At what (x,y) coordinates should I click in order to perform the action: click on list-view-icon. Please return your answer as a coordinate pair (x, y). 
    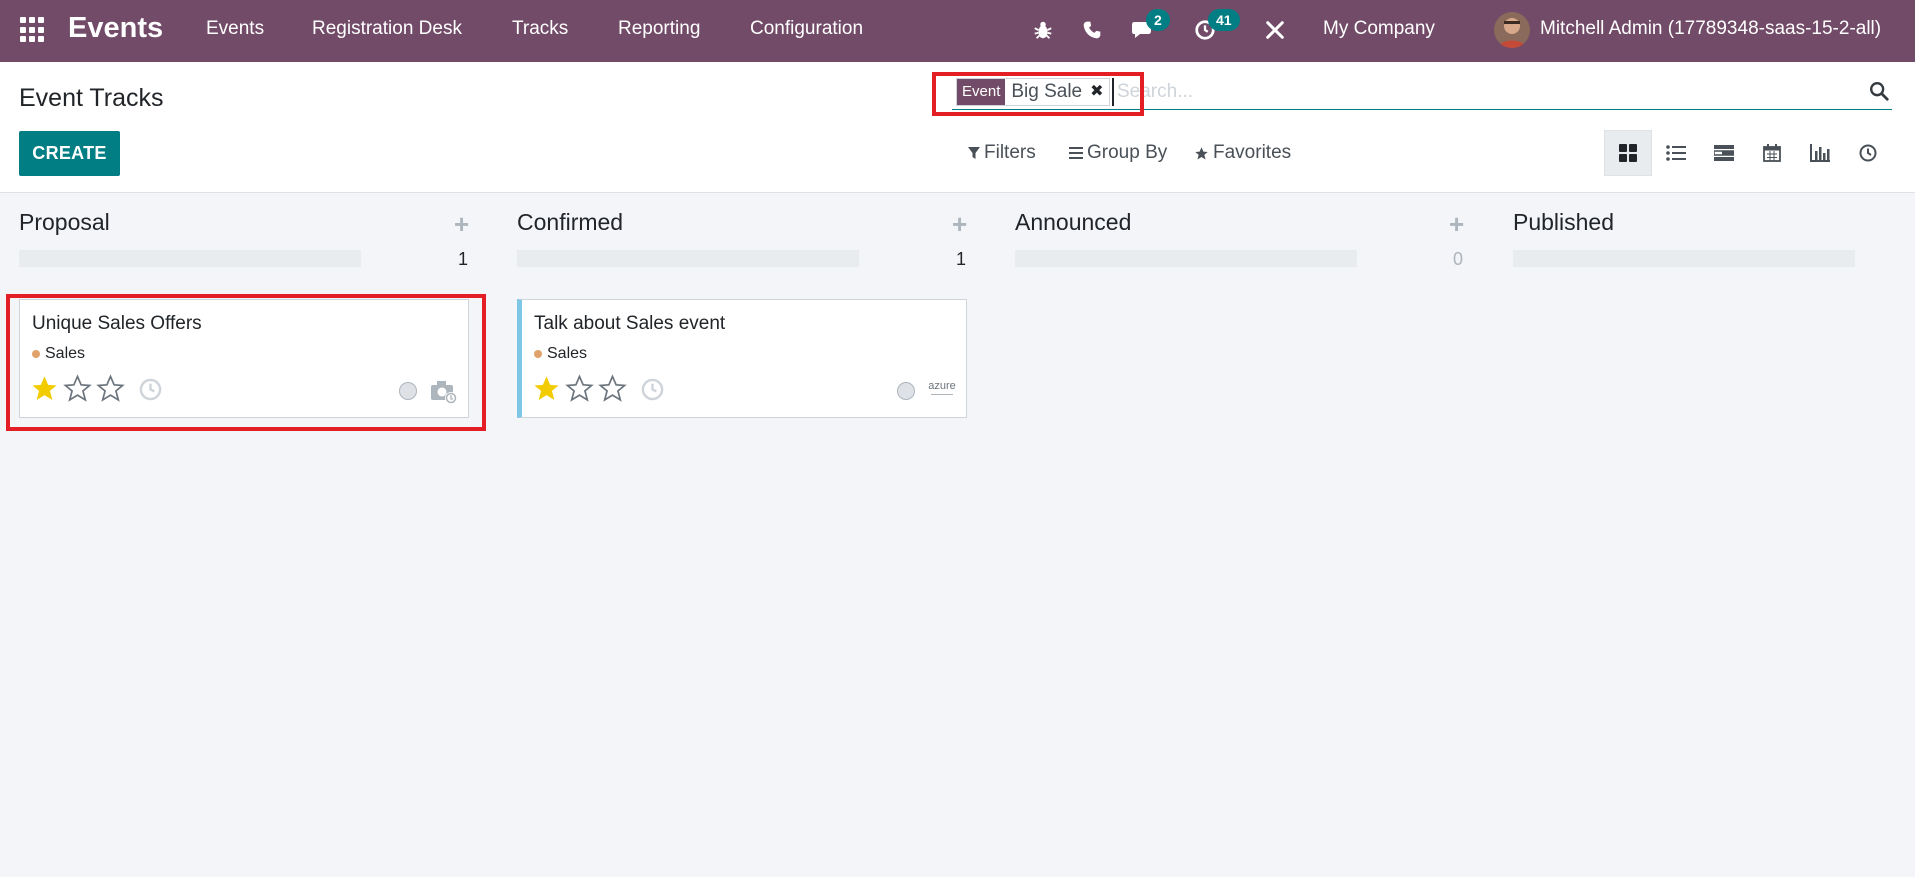
    Looking at the image, I should click on (1676, 153).